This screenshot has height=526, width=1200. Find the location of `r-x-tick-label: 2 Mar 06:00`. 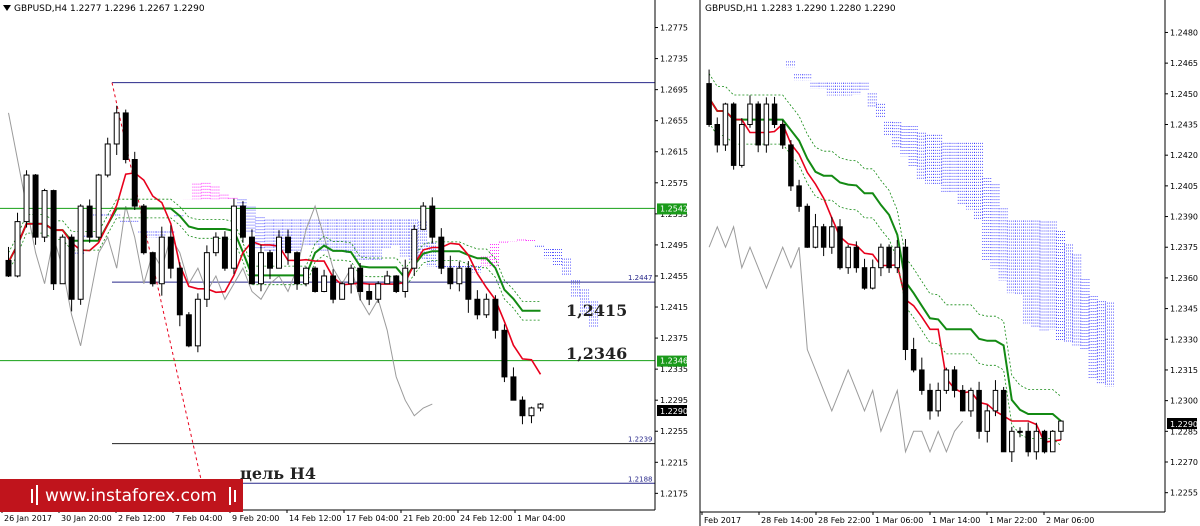

r-x-tick-label: 2 Mar 06:00 is located at coordinates (1070, 520).